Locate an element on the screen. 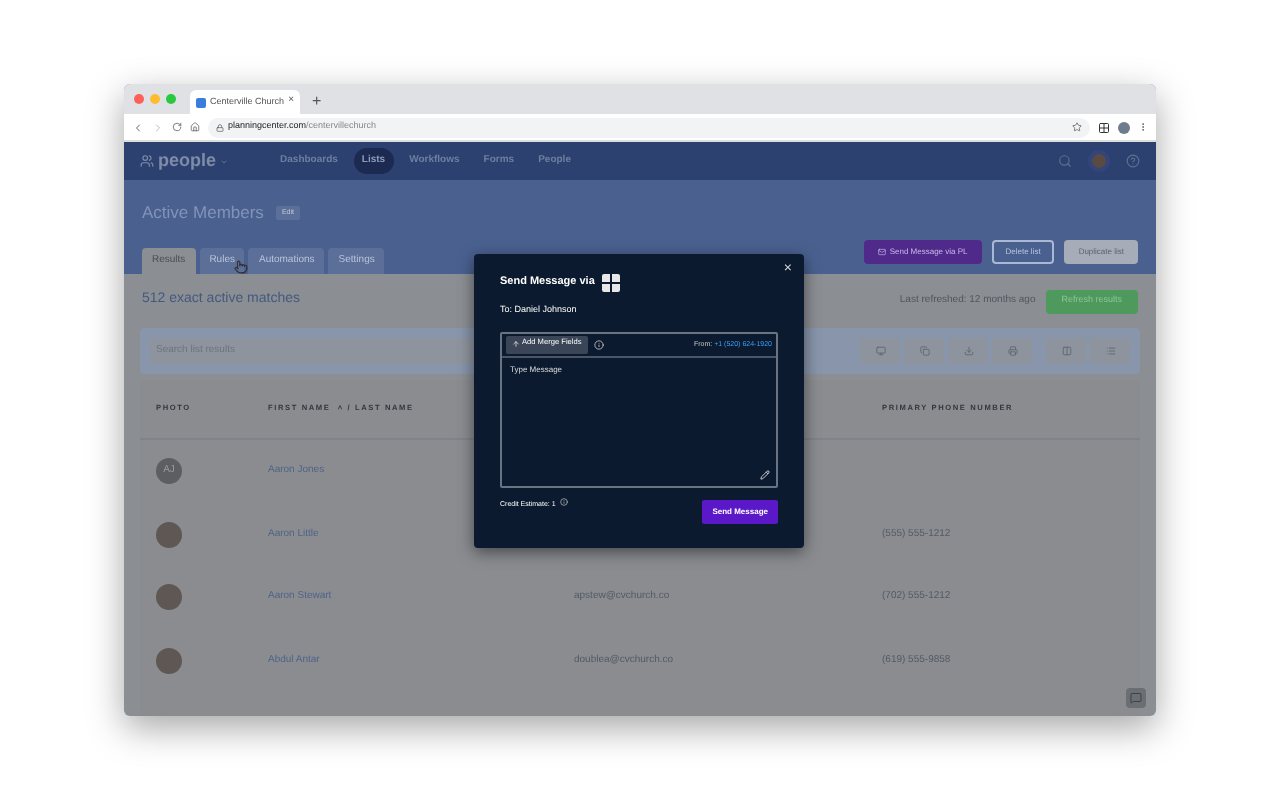 The height and width of the screenshot is (800, 1280). bookmark-star-icon is located at coordinates (1077, 127).